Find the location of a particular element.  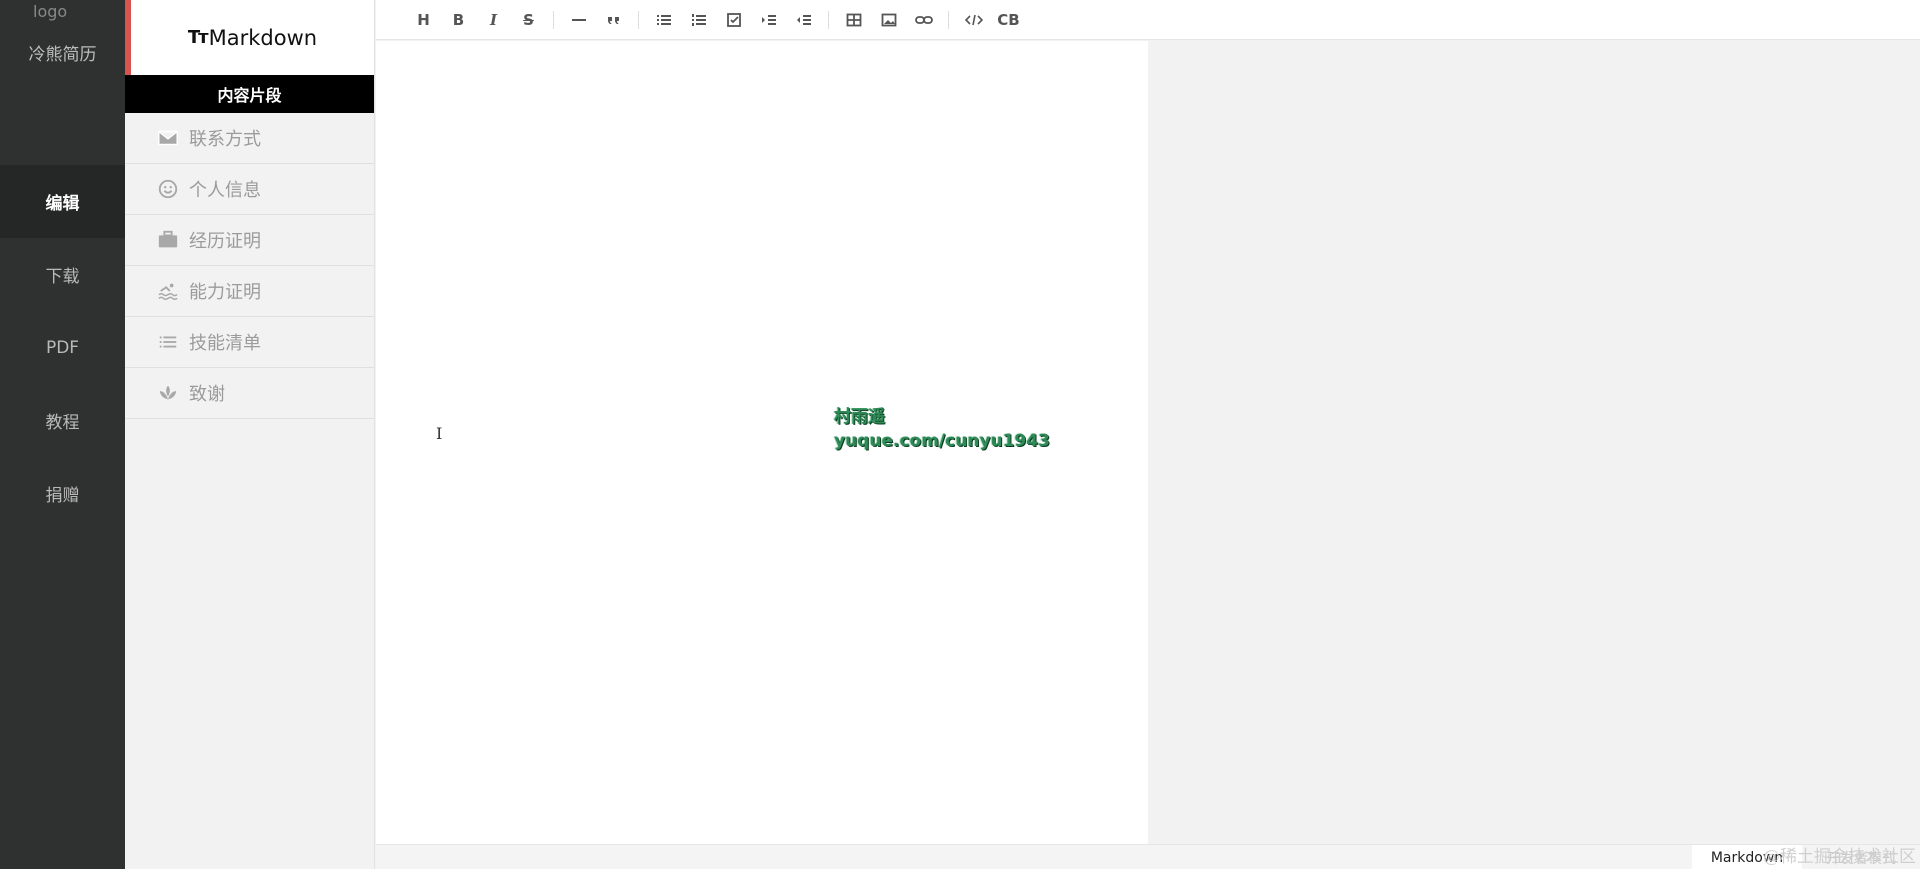

section-title: 内容片段 is located at coordinates (249, 94).